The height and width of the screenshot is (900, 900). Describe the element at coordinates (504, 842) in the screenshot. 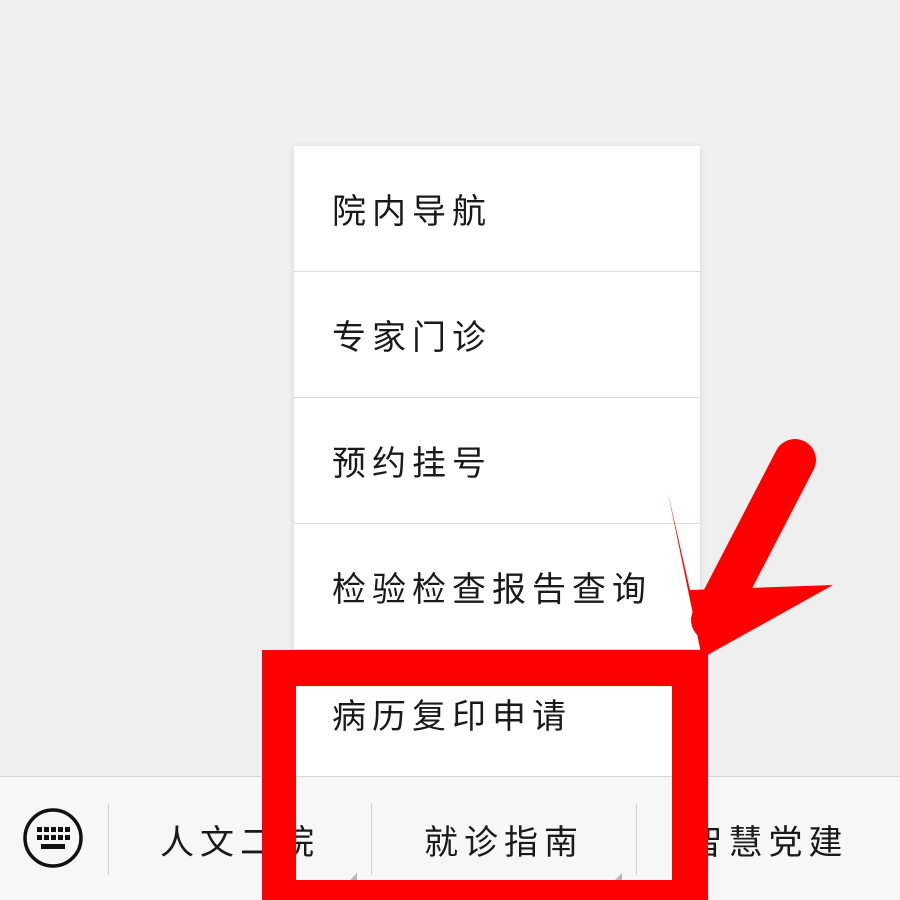

I see `tab-label: 就诊指南` at that location.